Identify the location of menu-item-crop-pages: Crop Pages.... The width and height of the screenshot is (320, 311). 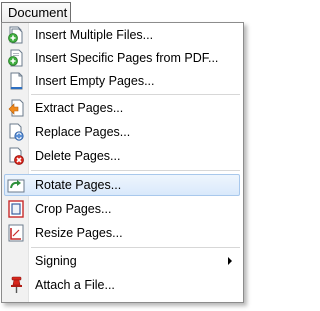
(122, 209).